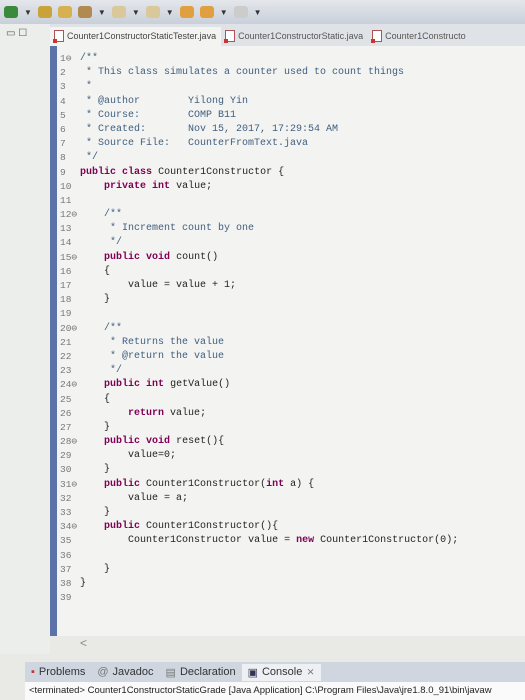 This screenshot has height=700, width=525. What do you see at coordinates (53, 341) in the screenshot?
I see `editor-ruler` at bounding box center [53, 341].